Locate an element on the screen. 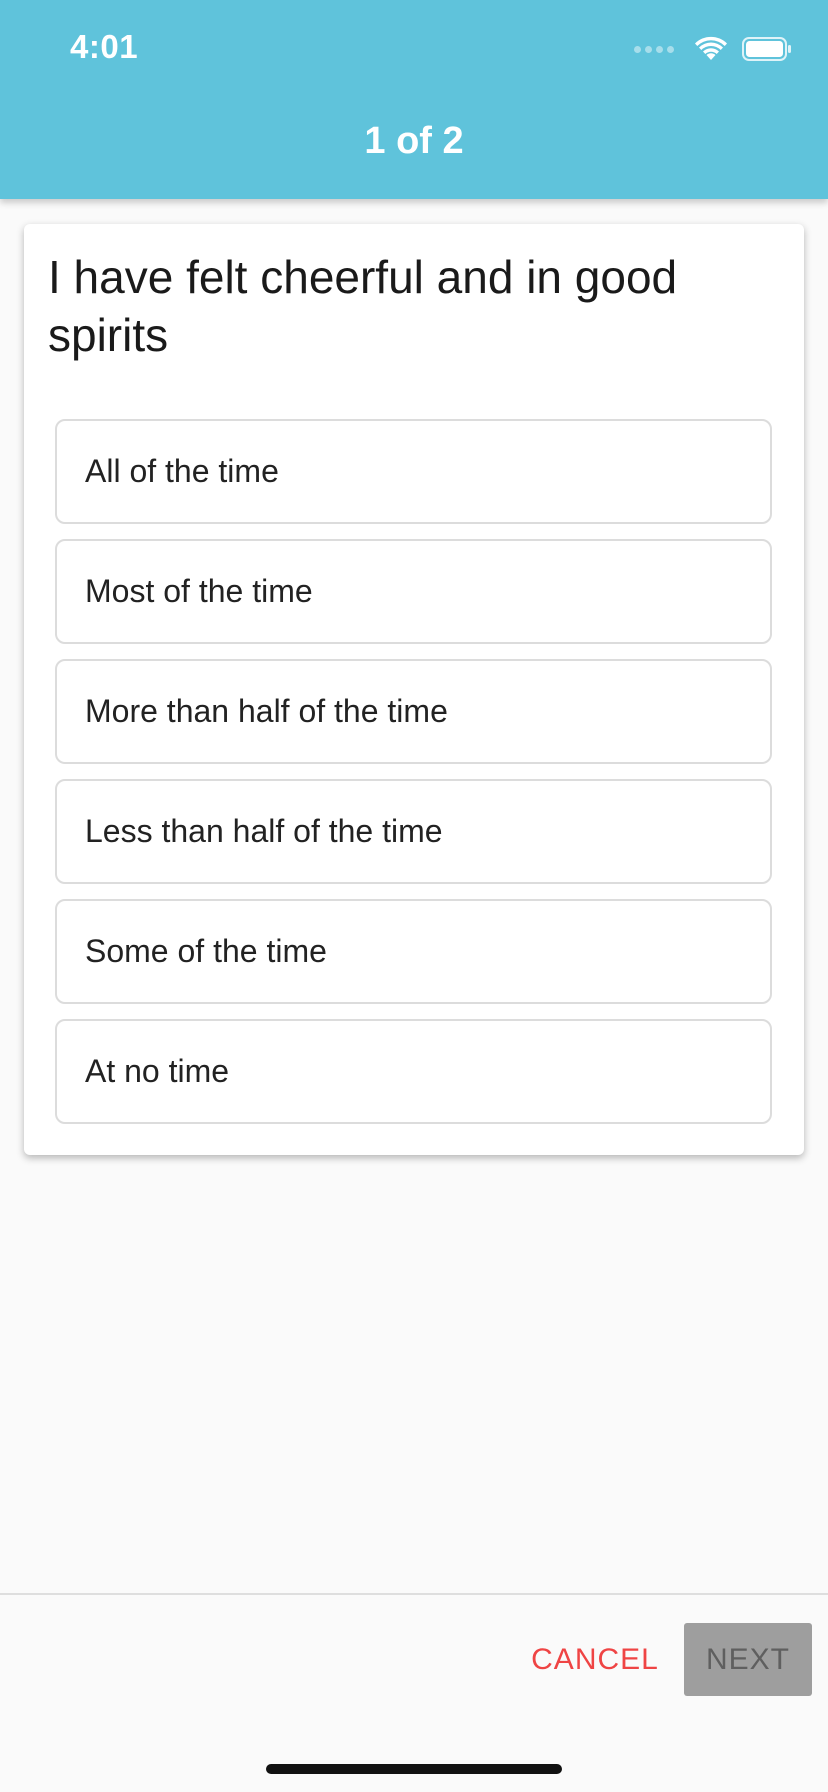 The height and width of the screenshot is (1792, 828). app-header: 4:01 1 of 2 is located at coordinates (414, 99).